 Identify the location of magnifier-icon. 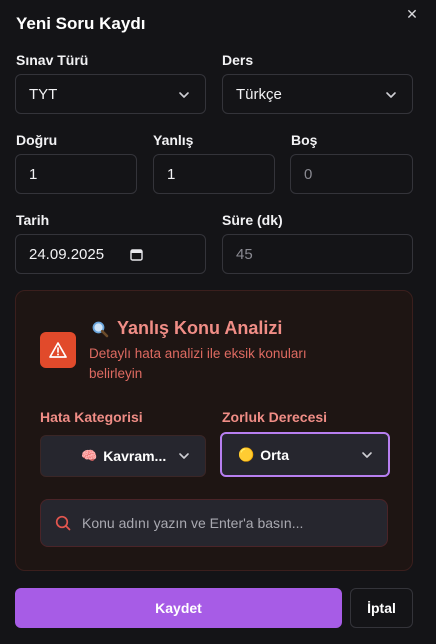
(100, 329).